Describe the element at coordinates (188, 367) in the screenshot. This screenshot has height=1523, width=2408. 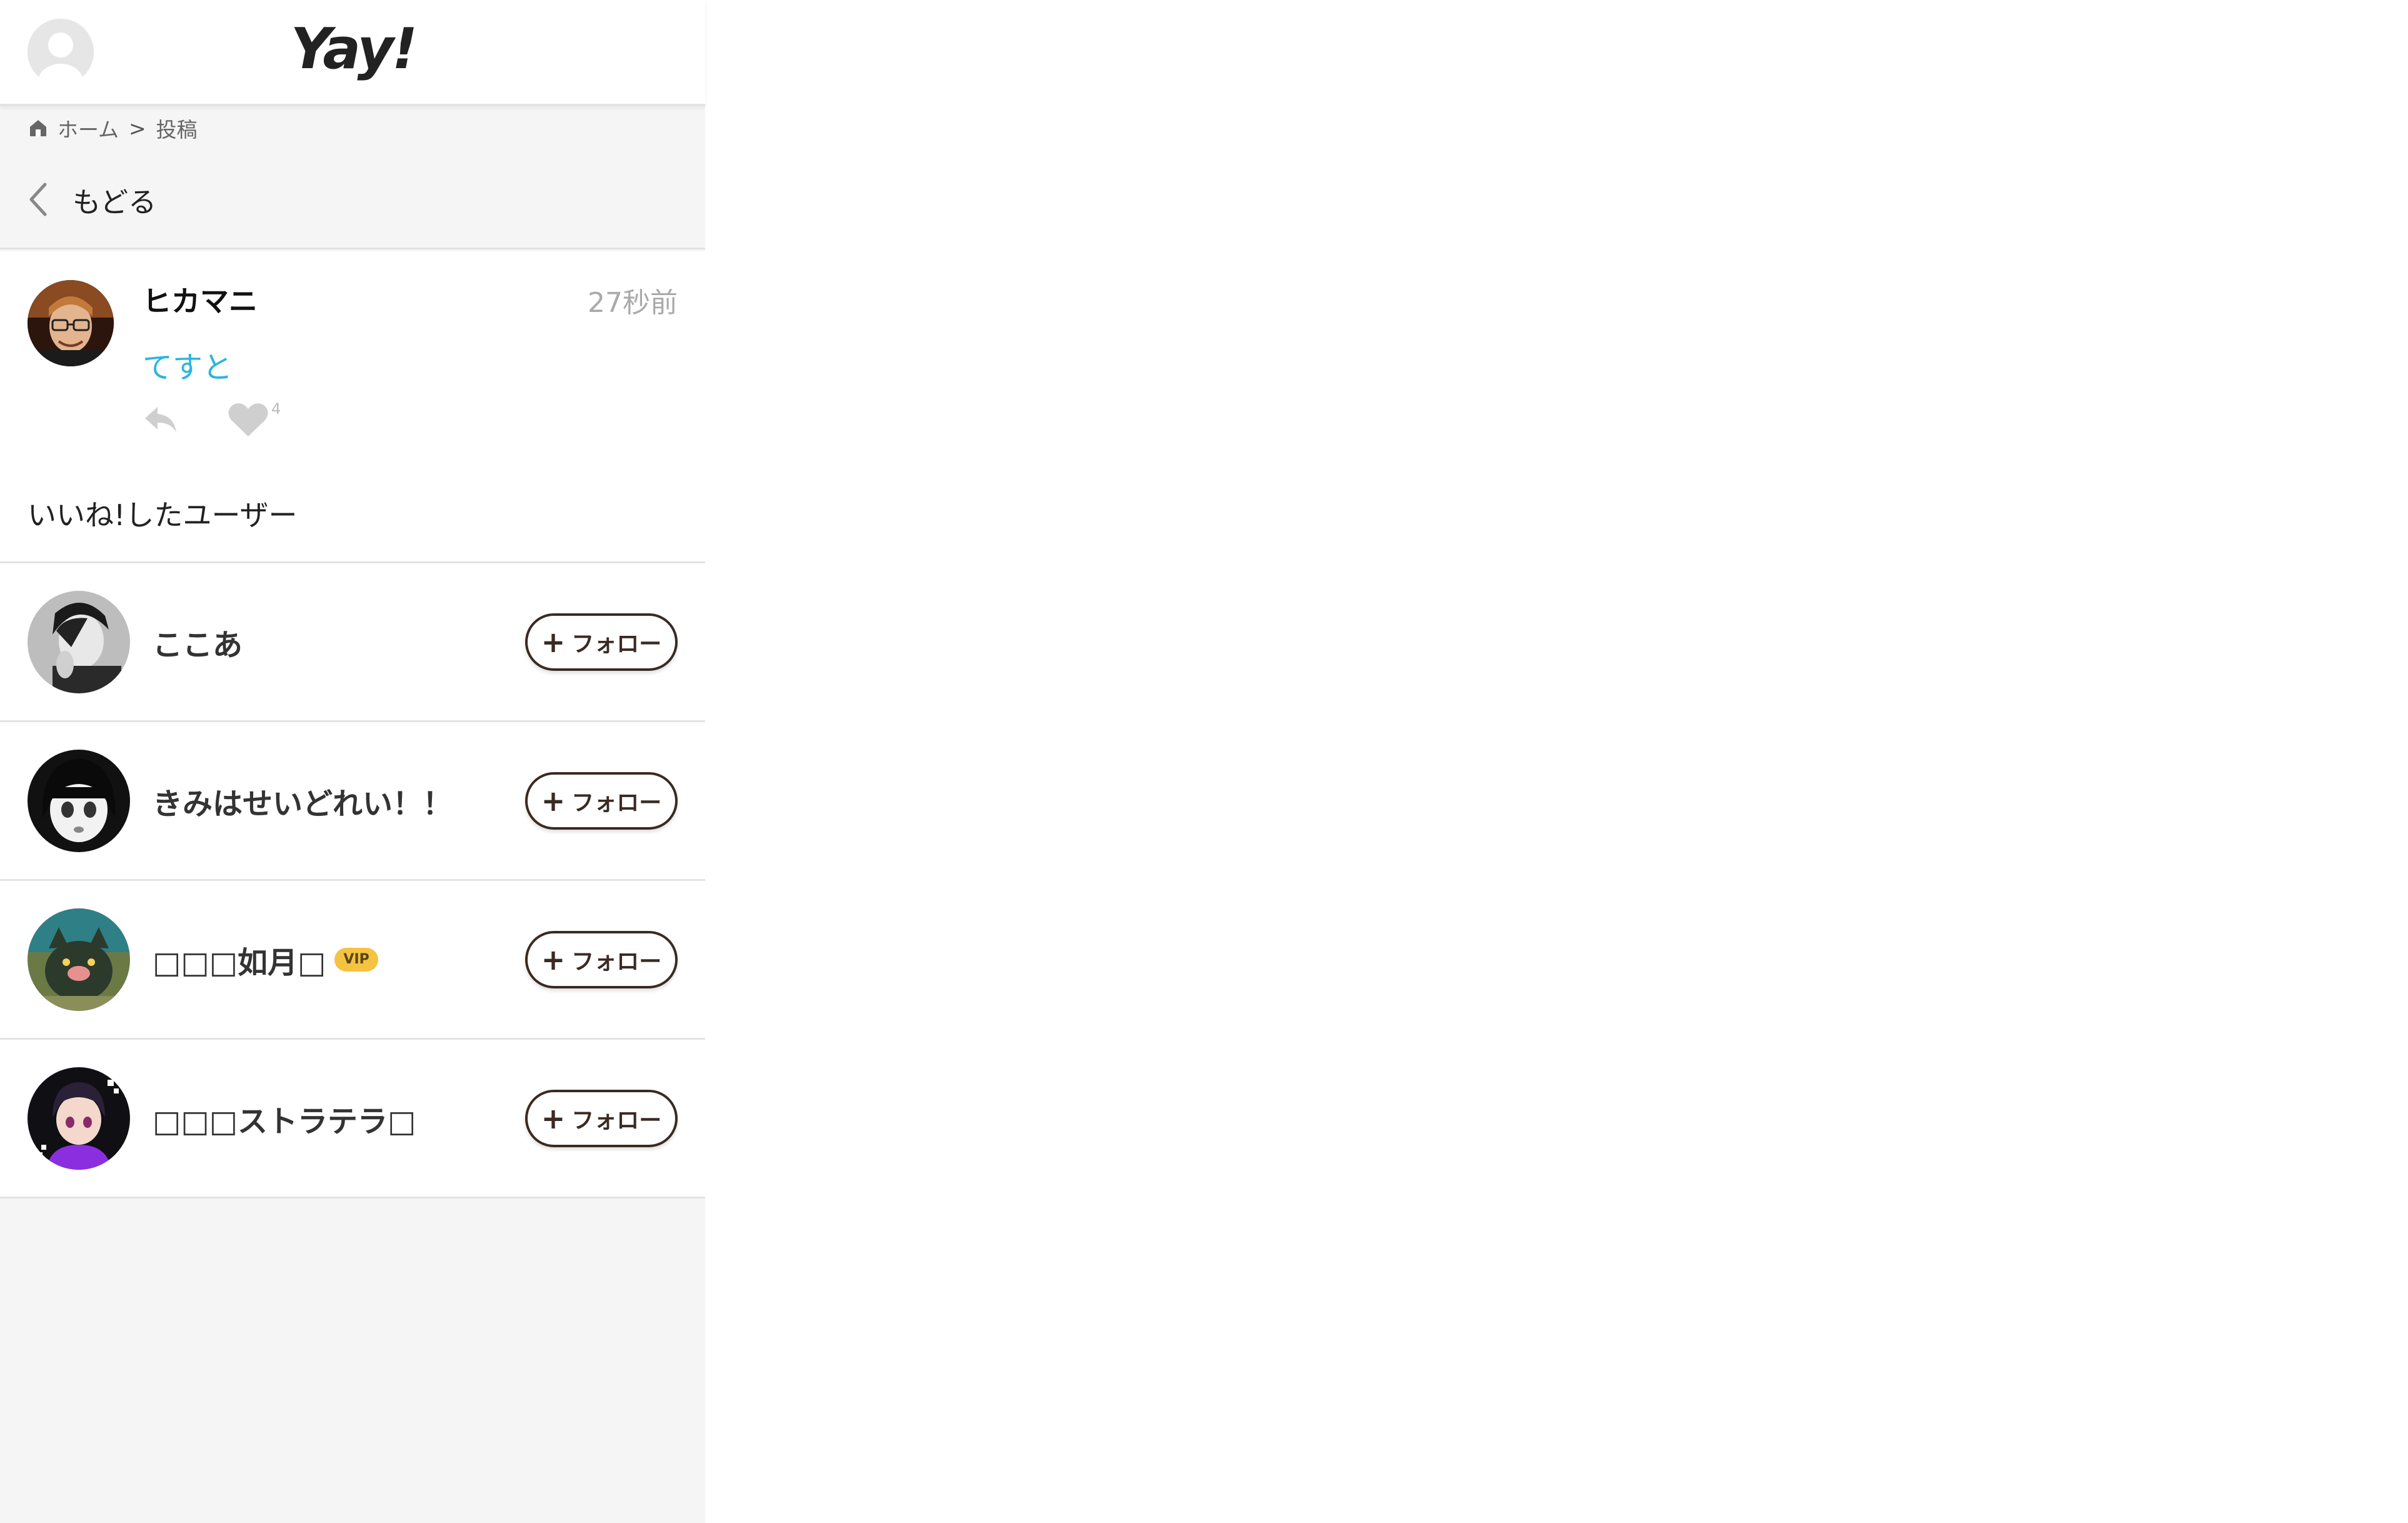
I see `post-body-text: てすと` at that location.